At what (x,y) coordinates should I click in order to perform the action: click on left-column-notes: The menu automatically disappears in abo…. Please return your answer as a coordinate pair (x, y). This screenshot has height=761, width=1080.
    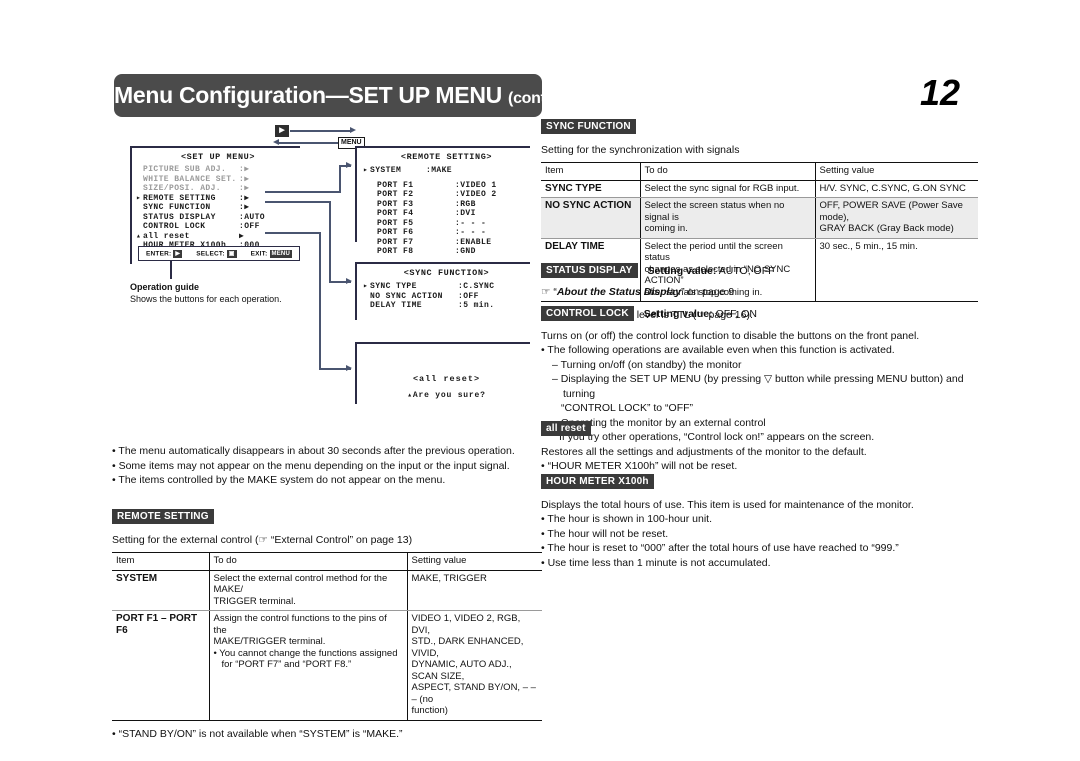
    Looking at the image, I should click on (327, 466).